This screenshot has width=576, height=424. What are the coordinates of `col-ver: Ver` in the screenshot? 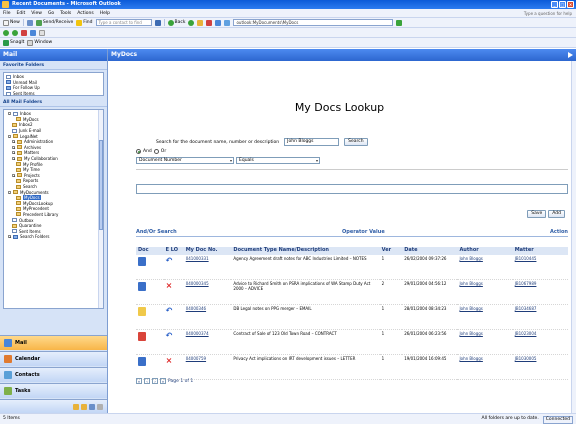 It's located at (391, 251).